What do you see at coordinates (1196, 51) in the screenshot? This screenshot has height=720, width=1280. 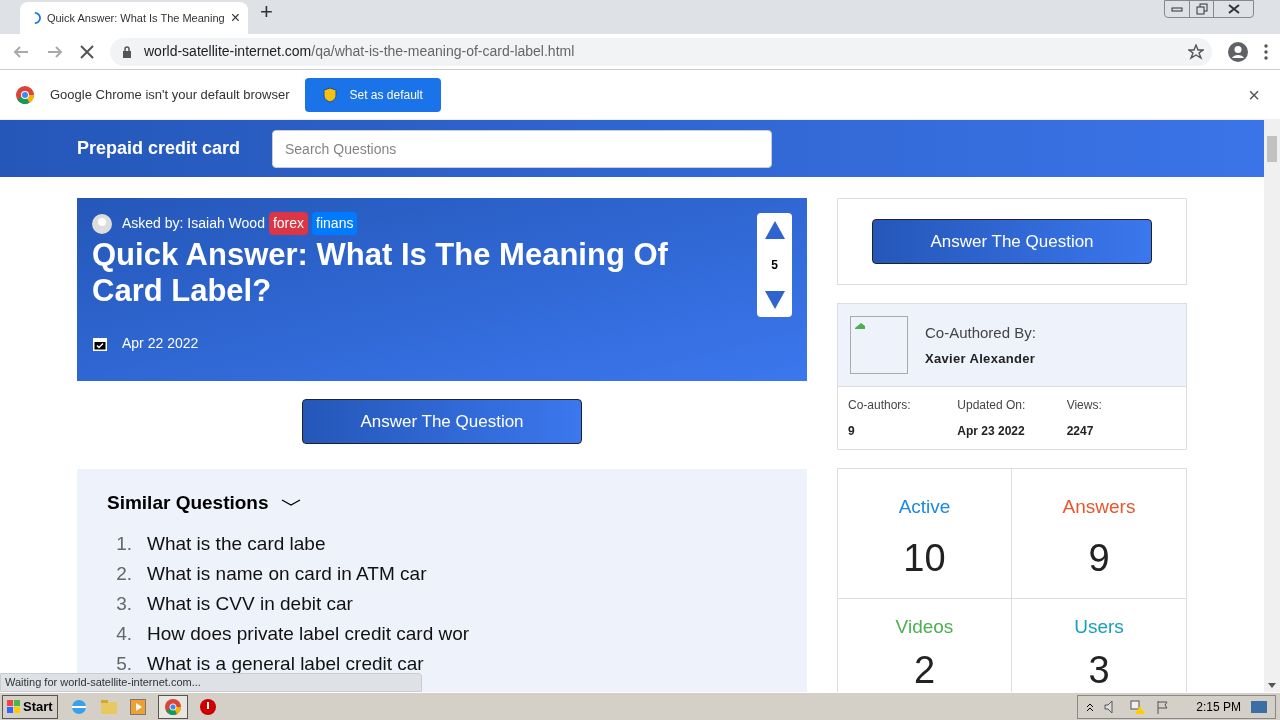 I see `star-icon` at bounding box center [1196, 51].